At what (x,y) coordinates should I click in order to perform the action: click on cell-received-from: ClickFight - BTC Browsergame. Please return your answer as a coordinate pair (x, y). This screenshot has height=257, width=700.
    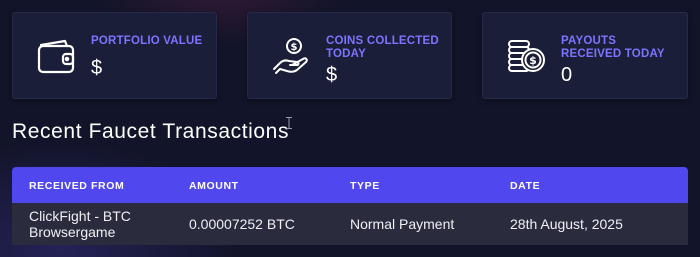
    Looking at the image, I should click on (80, 224).